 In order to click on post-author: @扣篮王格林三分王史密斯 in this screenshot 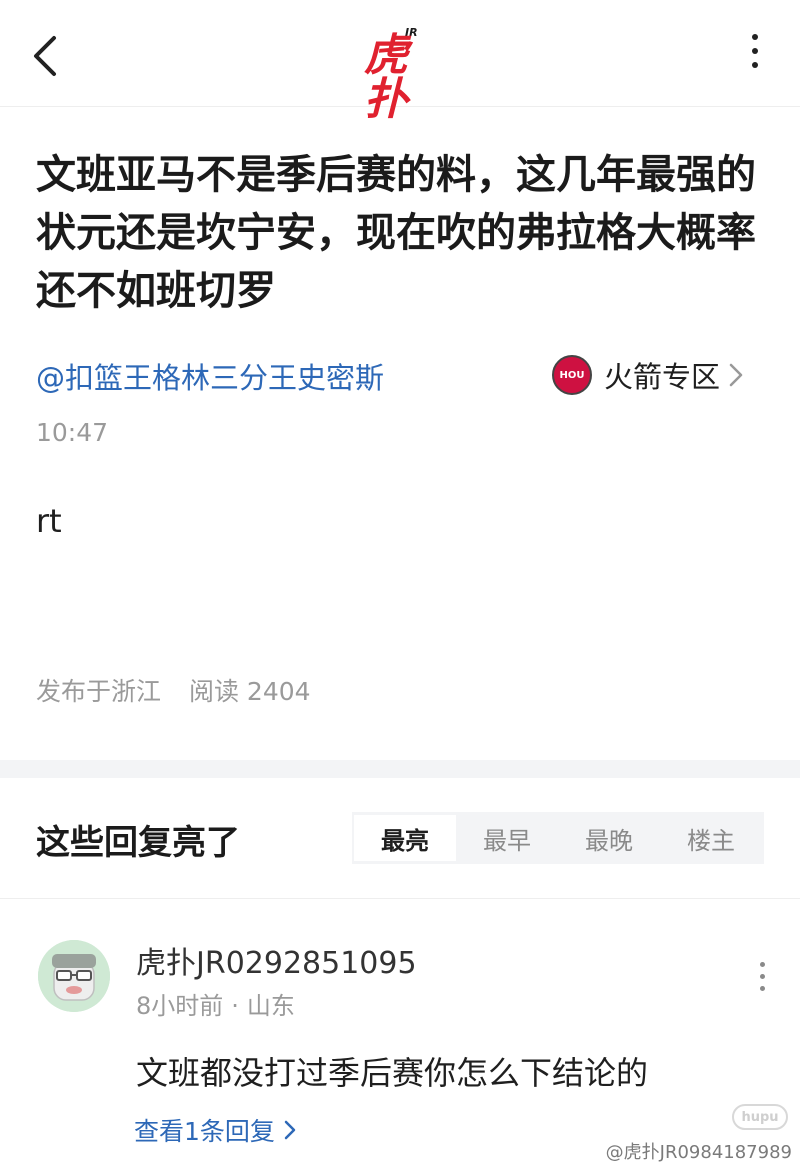, I will do `click(210, 376)`.